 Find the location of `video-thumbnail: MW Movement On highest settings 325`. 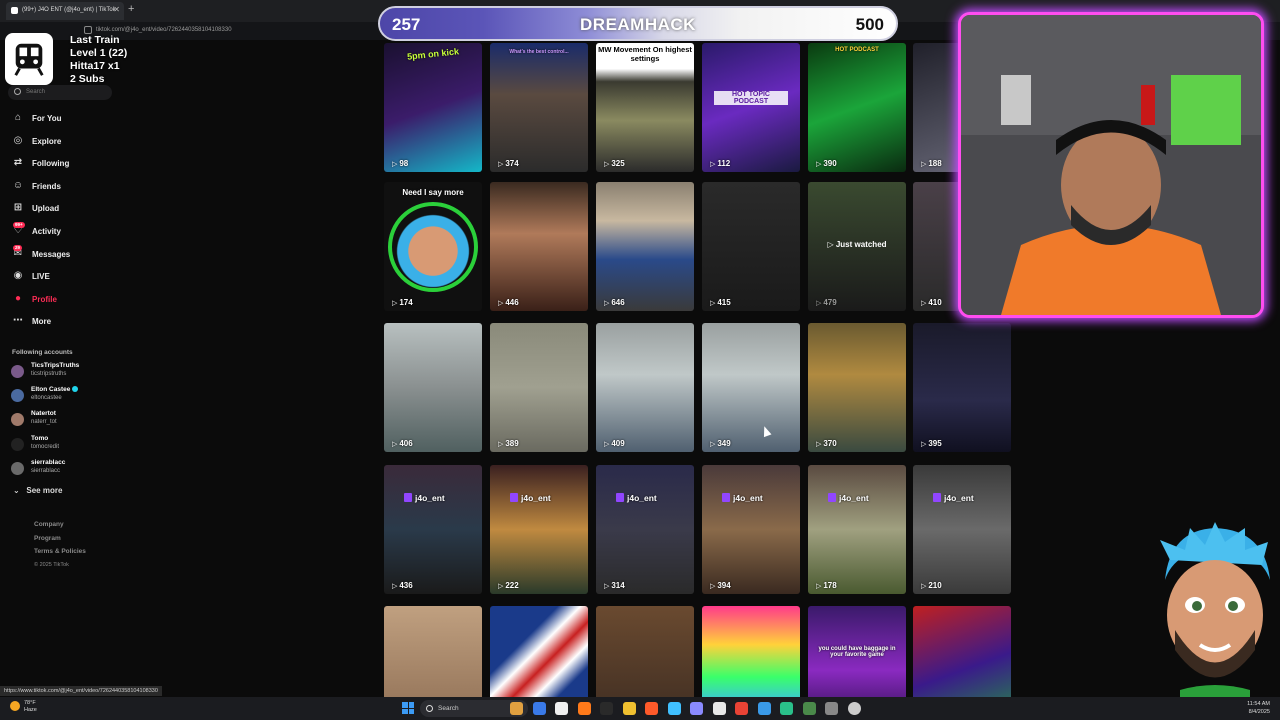

video-thumbnail: MW Movement On highest settings 325 is located at coordinates (645, 107).